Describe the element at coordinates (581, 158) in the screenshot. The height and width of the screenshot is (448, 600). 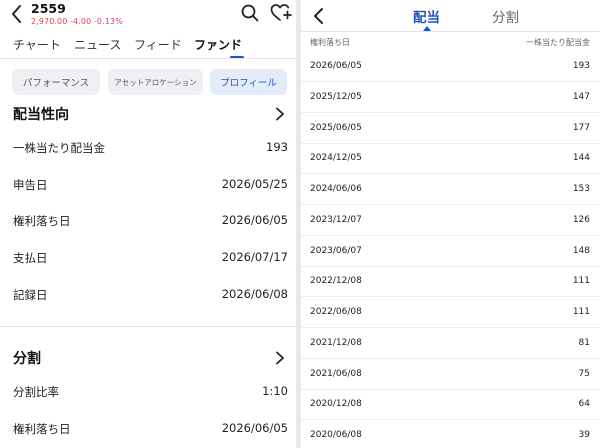
I see `dividend-cell: 144` at that location.